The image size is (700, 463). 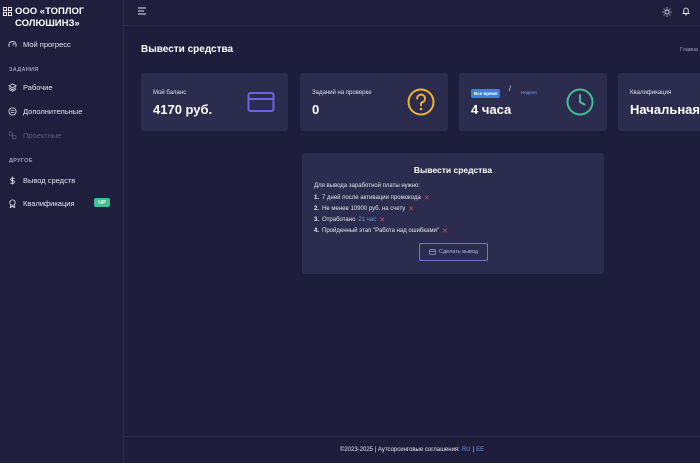 I want to click on requirement-number: 2., so click(x=317, y=209).